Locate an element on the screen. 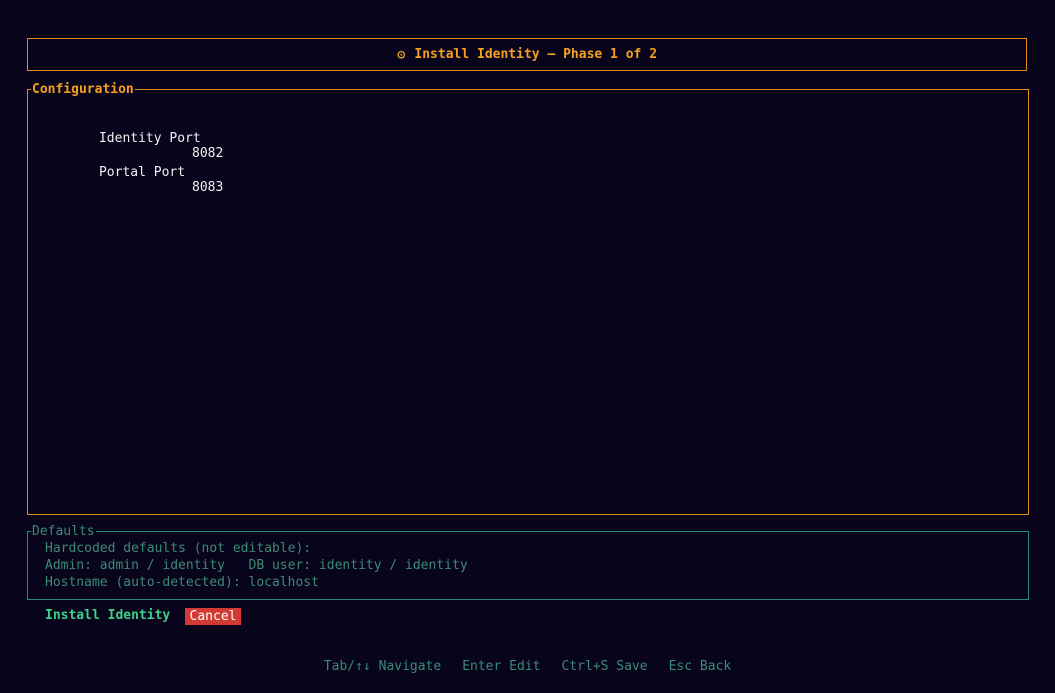 The height and width of the screenshot is (693, 1055). hint-save: Ctrl+S Save is located at coordinates (604, 666).